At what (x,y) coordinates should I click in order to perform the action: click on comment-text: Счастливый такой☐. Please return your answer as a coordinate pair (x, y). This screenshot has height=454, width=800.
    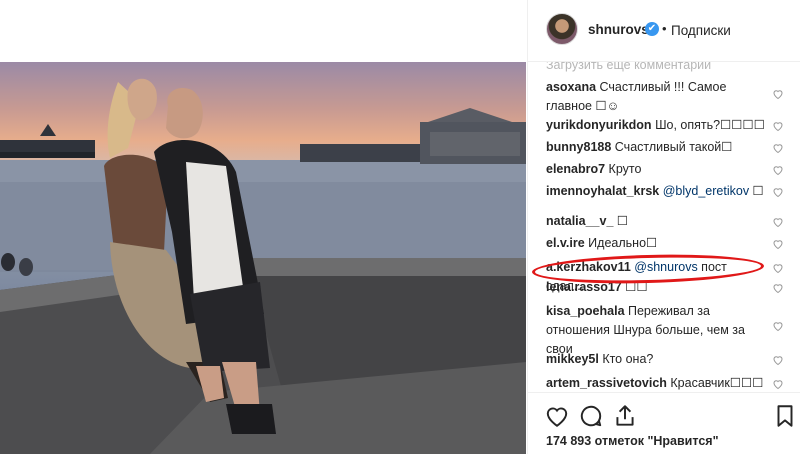
    Looking at the image, I should click on (673, 147).